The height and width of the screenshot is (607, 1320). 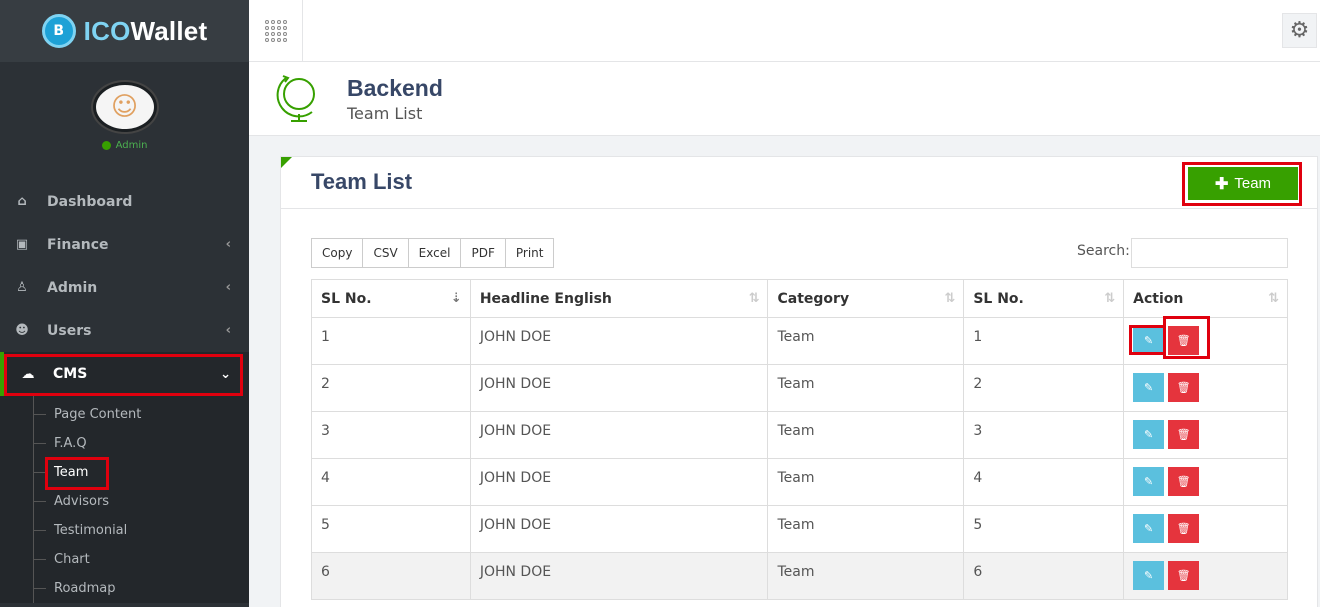 What do you see at coordinates (784, 31) in the screenshot?
I see `top-navbar: ⚙` at bounding box center [784, 31].